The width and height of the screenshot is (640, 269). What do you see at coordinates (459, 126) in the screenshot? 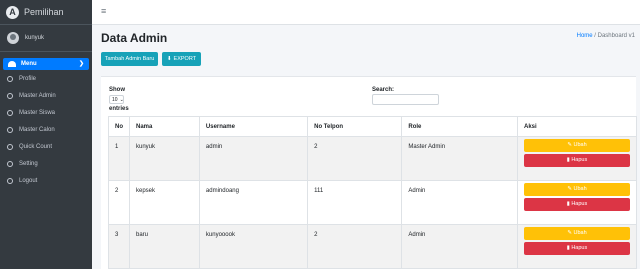
I see `column-header-role: Role` at bounding box center [459, 126].